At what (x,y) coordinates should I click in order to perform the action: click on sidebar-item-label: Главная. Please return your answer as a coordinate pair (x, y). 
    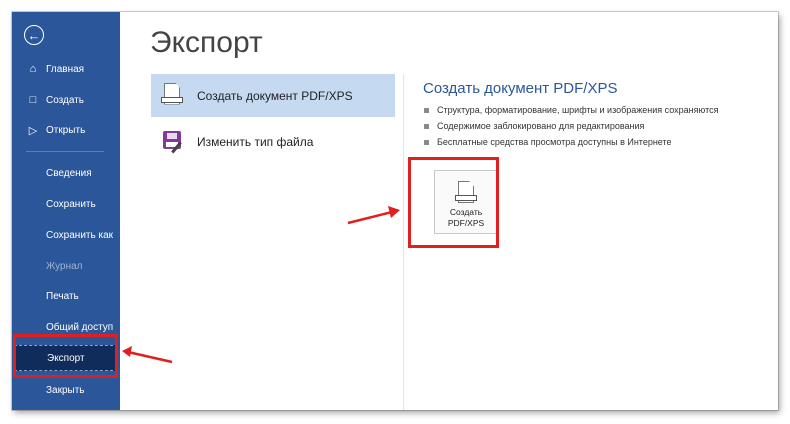
    Looking at the image, I should click on (65, 69).